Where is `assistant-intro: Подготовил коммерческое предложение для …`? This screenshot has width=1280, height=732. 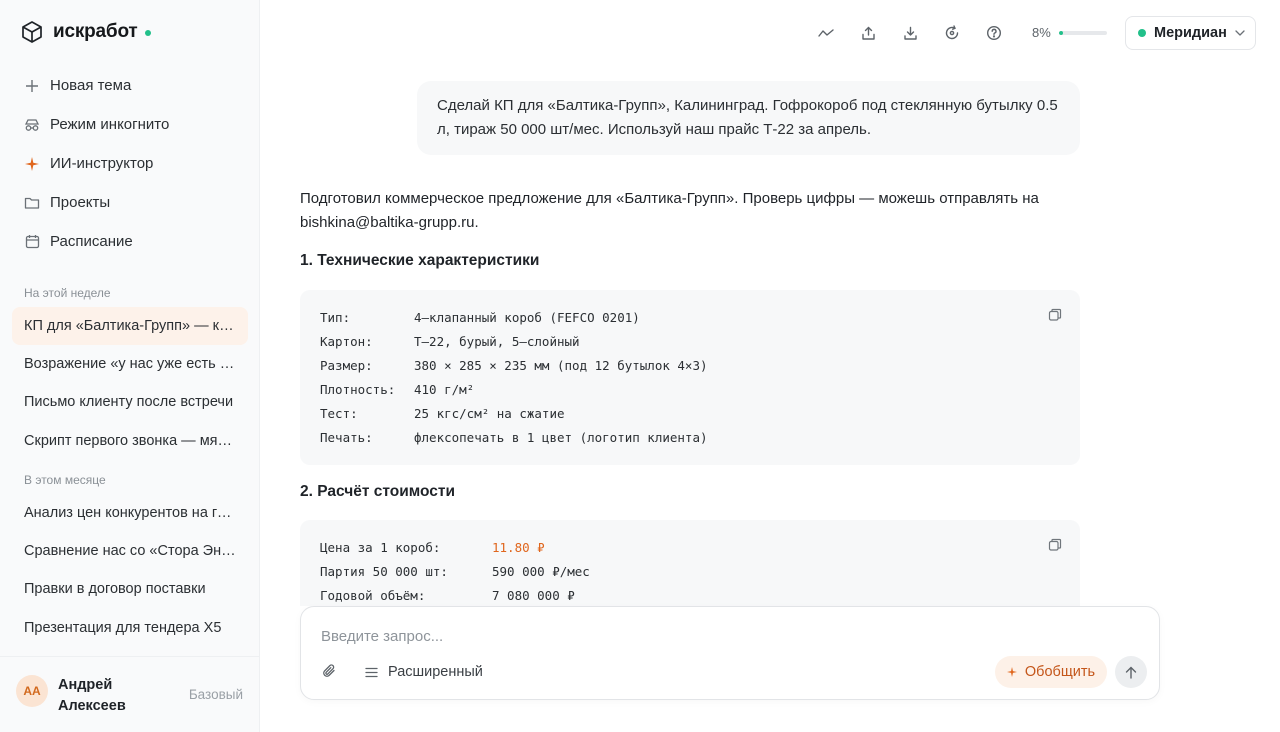 assistant-intro: Подготовил коммерческое предложение для … is located at coordinates (669, 210).